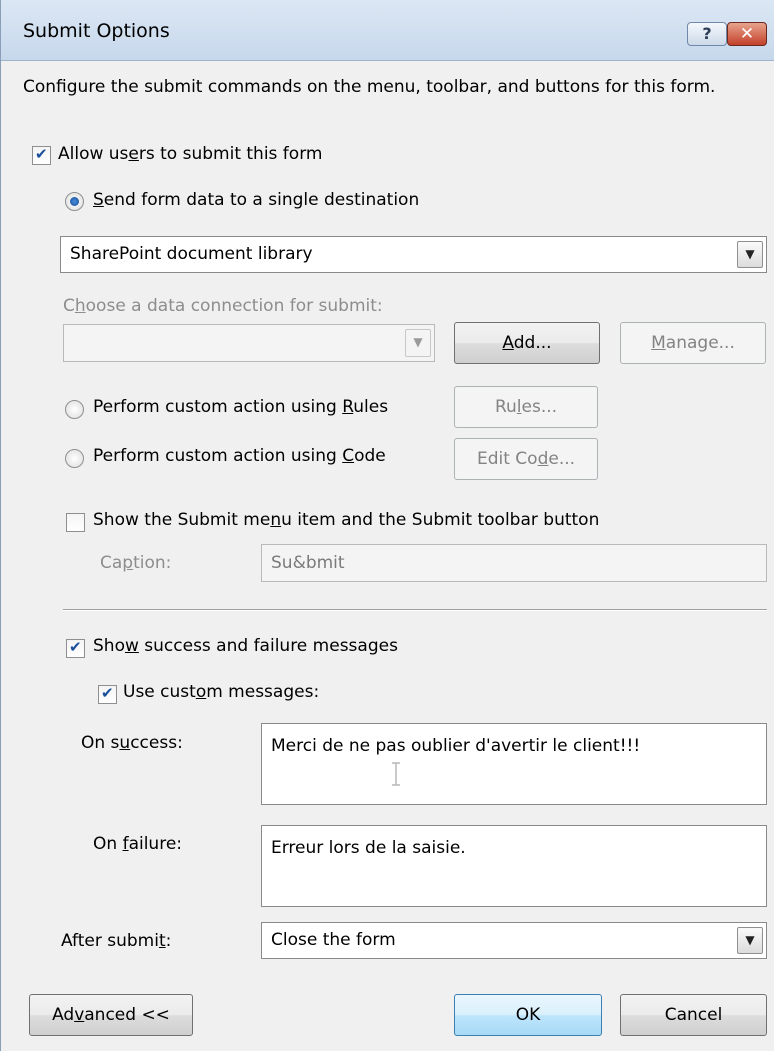  What do you see at coordinates (368, 848) in the screenshot?
I see `on-failure-value: Erreur lors de la saisie.` at bounding box center [368, 848].